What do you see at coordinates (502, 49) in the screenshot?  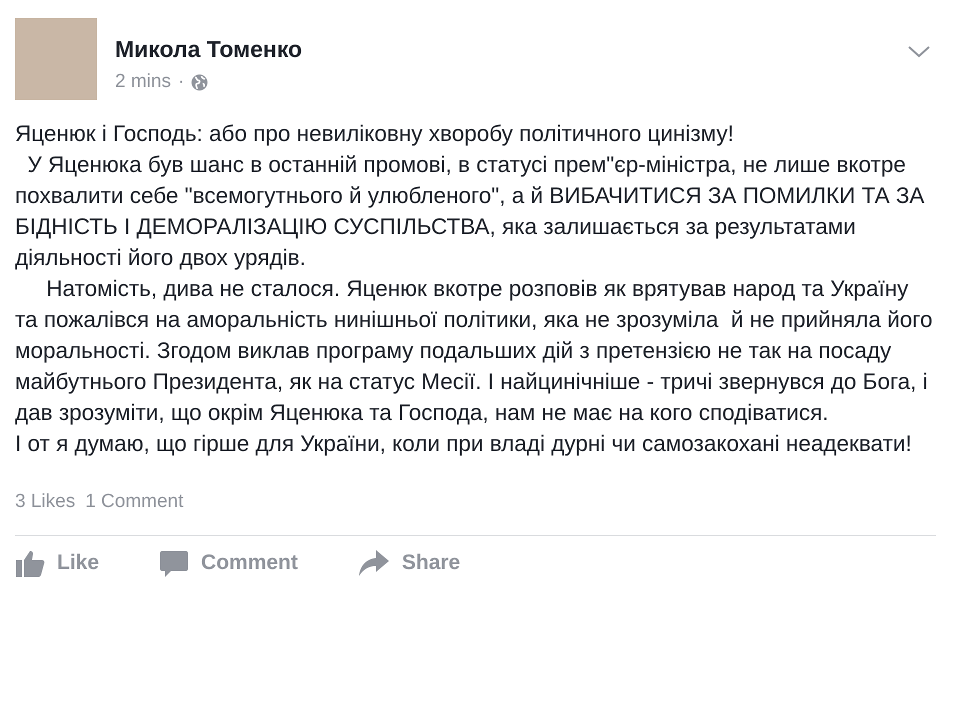 I see `author-name: Микола Томенко` at bounding box center [502, 49].